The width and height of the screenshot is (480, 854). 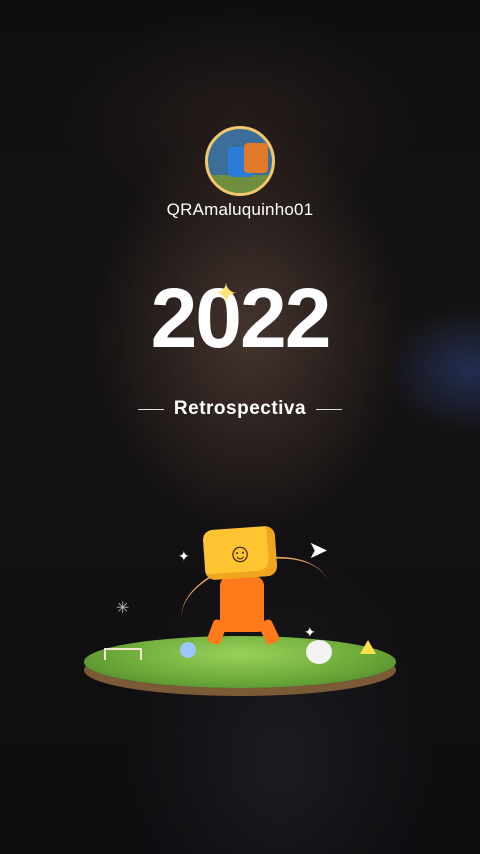 I want to click on flag-icon, so click(x=368, y=647).